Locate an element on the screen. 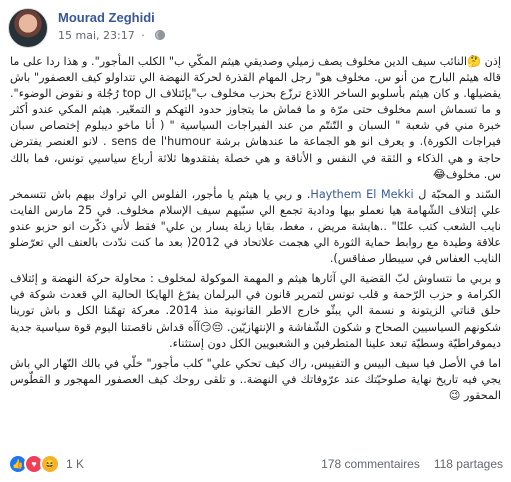 The image size is (511, 482). post-timestamp: 15 mai, 23:17 is located at coordinates (96, 35).